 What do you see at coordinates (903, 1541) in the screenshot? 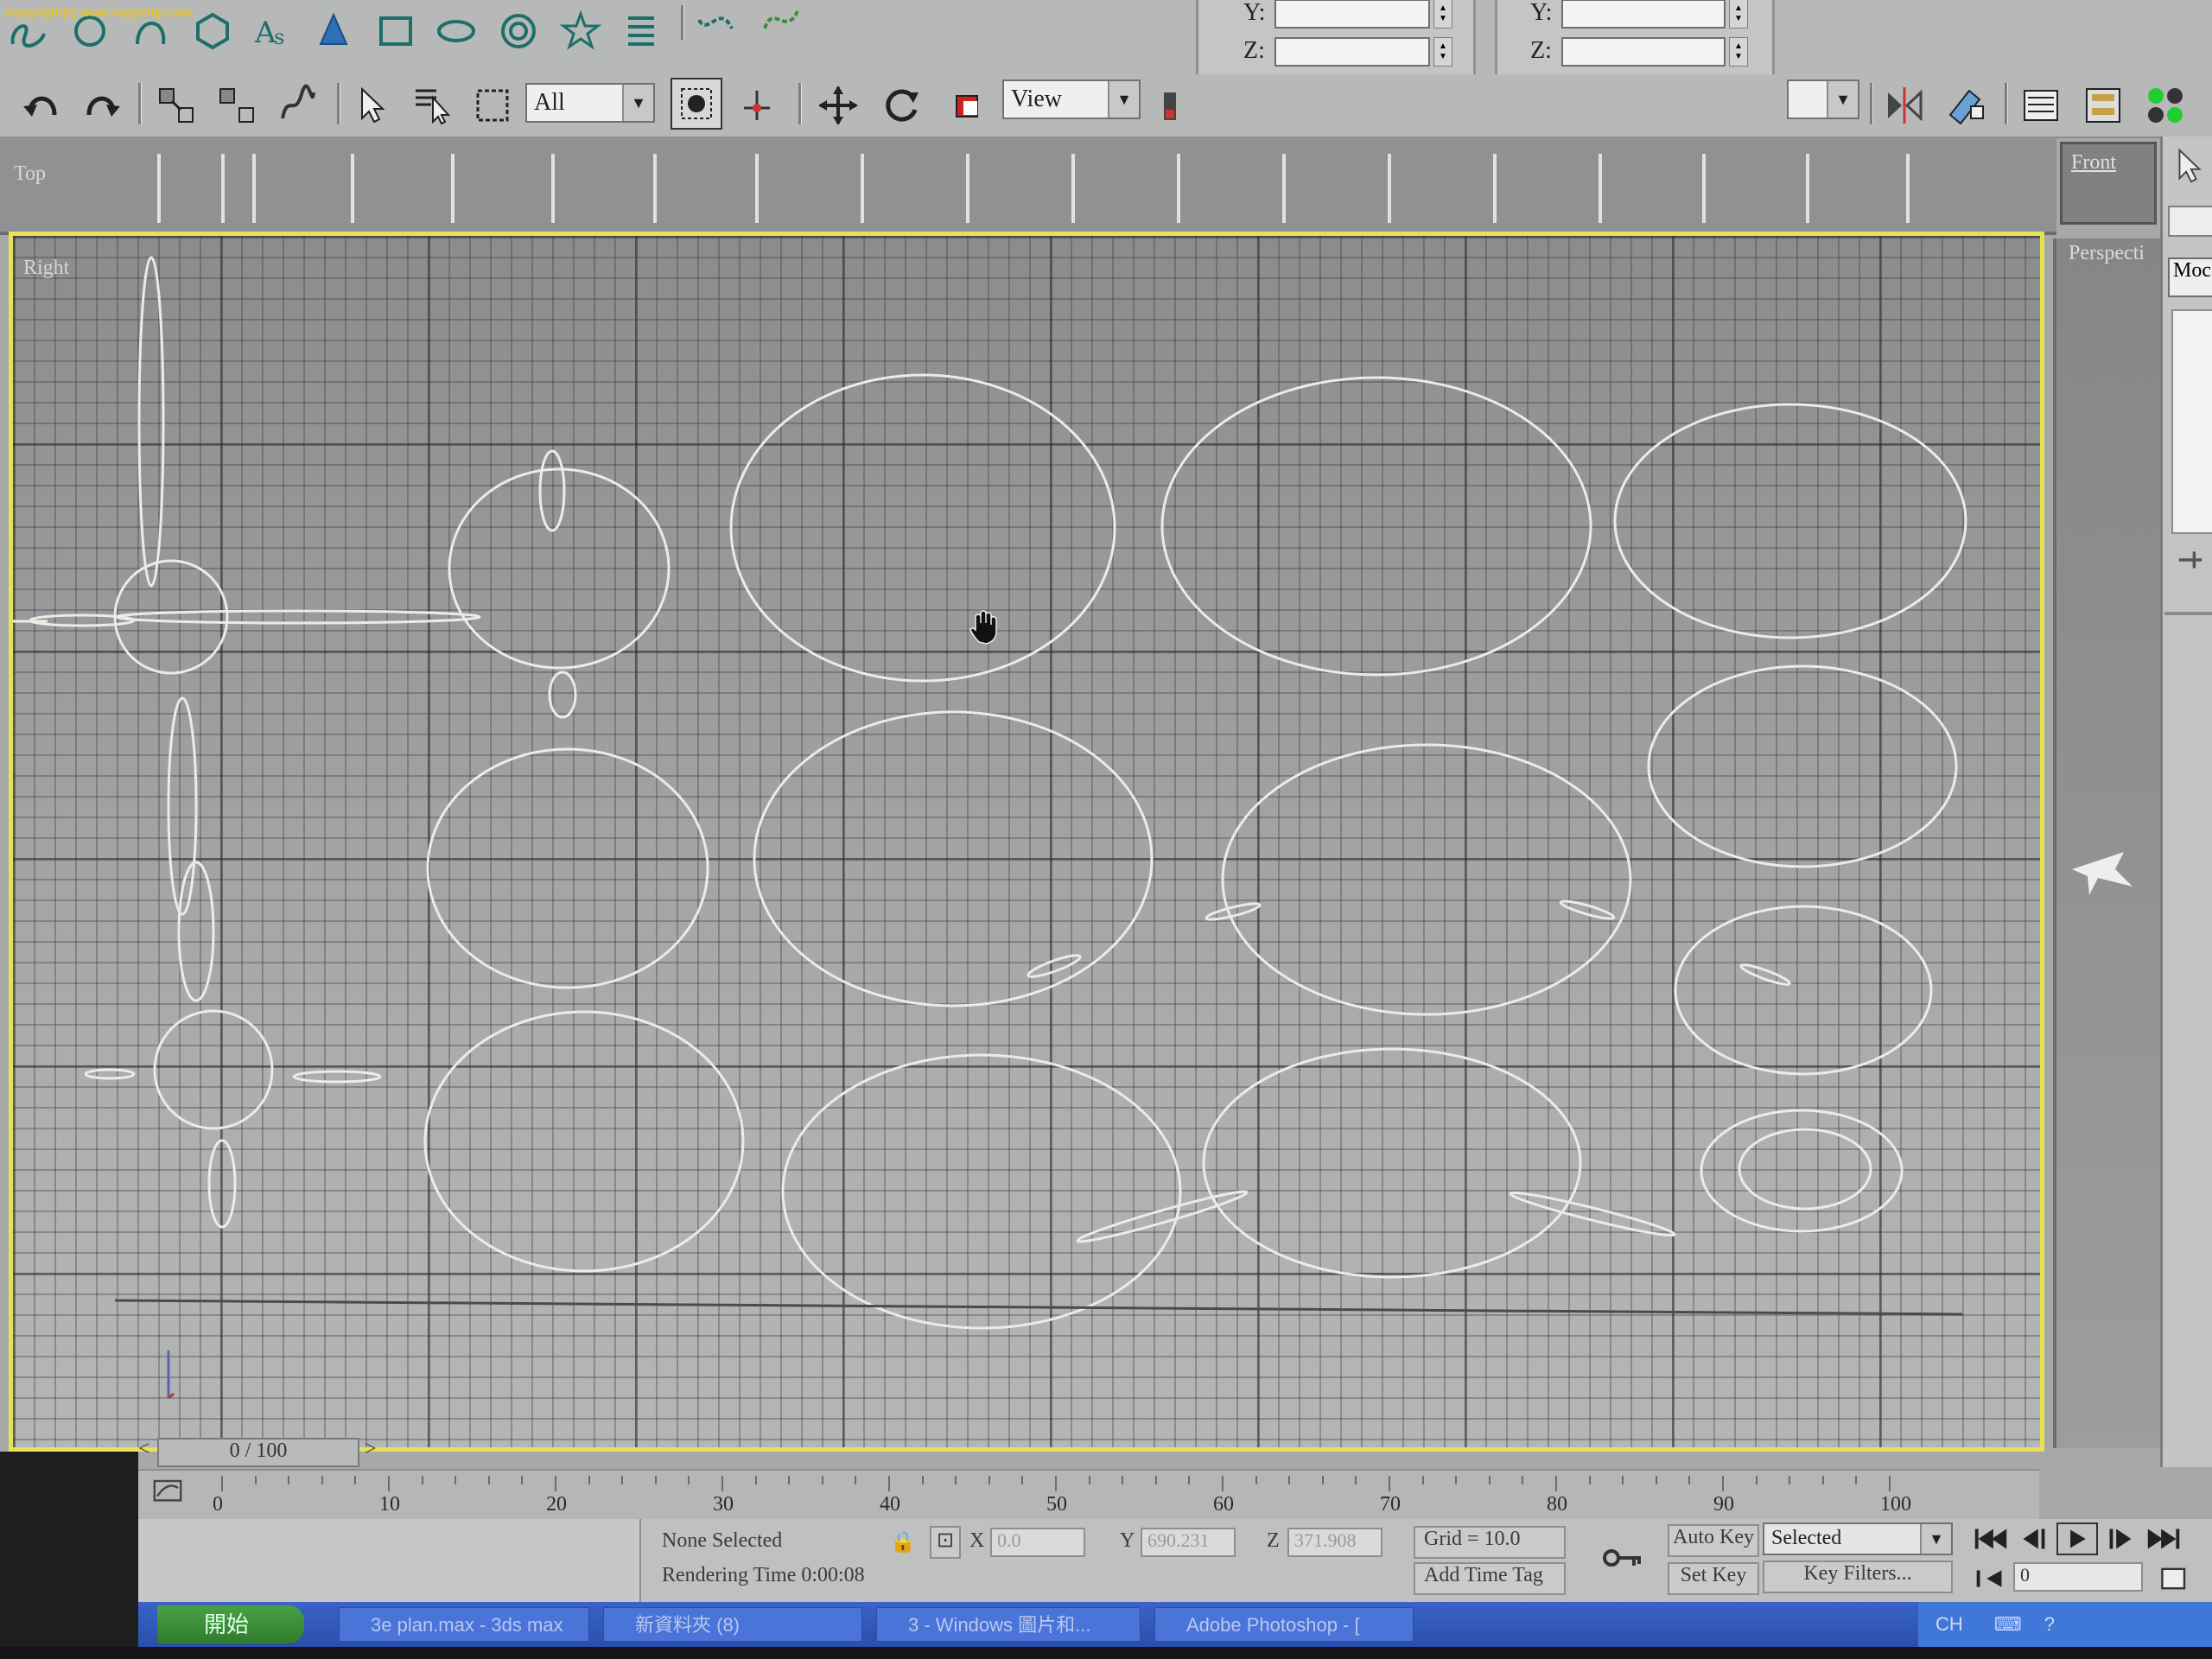
I see `lock-selection-icon: 🔒` at bounding box center [903, 1541].